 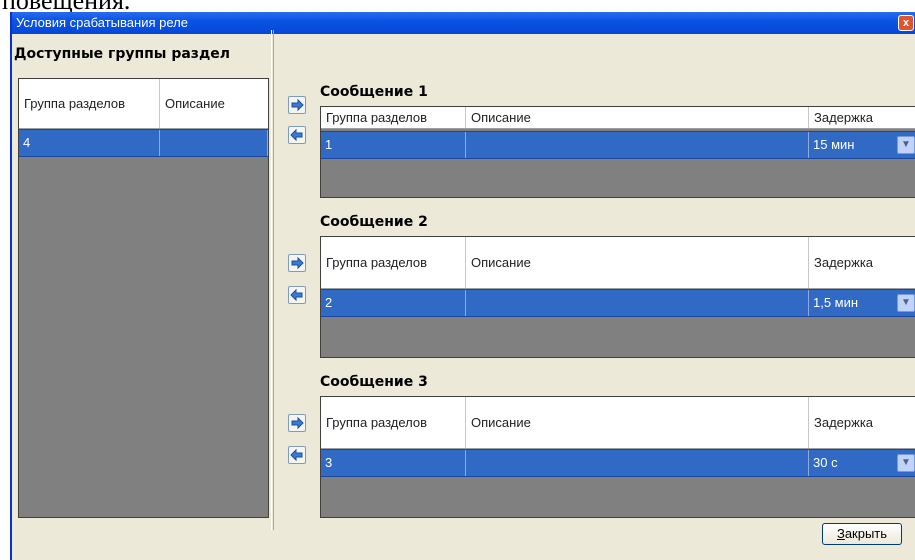 What do you see at coordinates (393, 463) in the screenshot?
I see `cell-group: 3` at bounding box center [393, 463].